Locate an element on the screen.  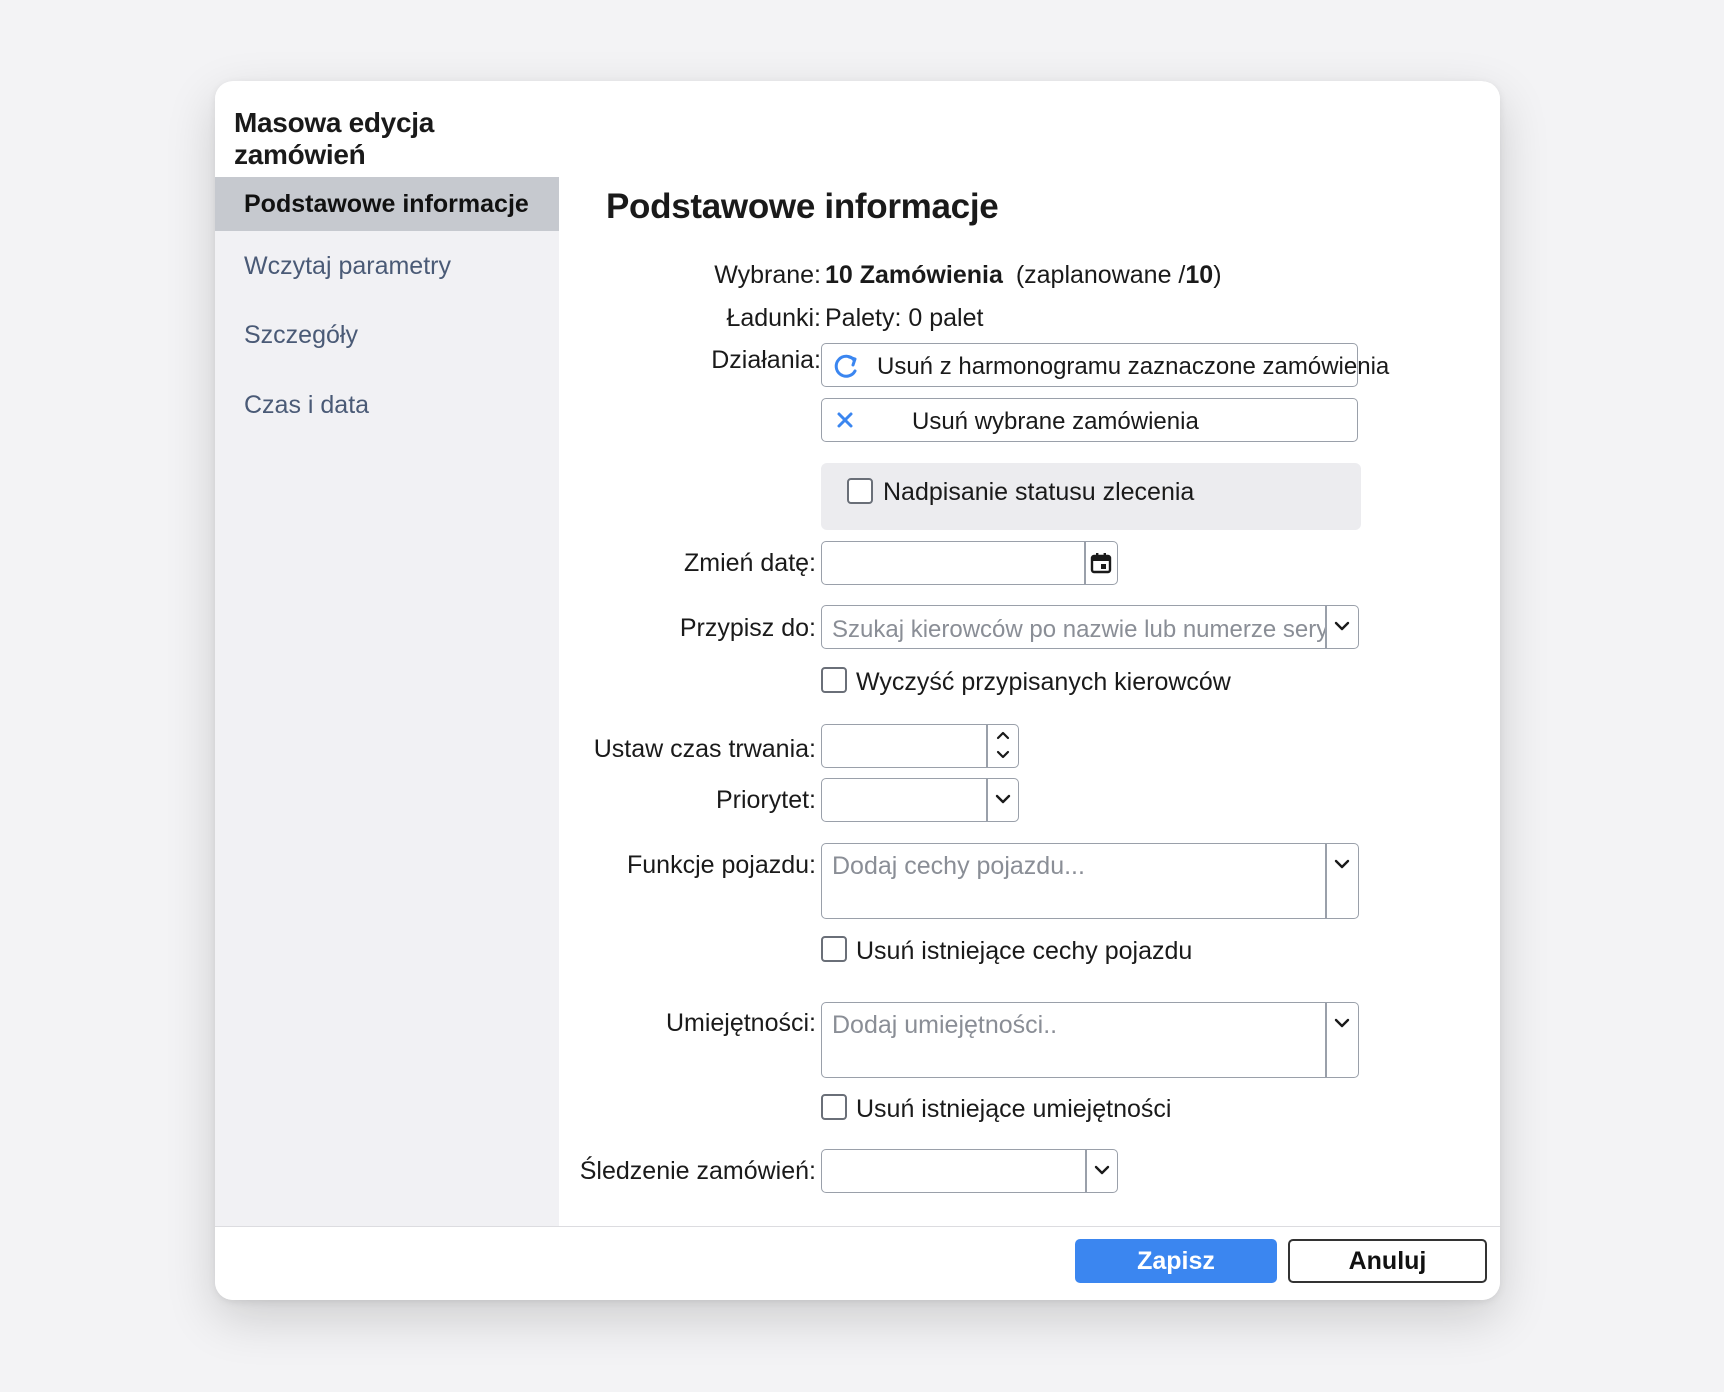
assign-dropdown-button is located at coordinates (1342, 627).